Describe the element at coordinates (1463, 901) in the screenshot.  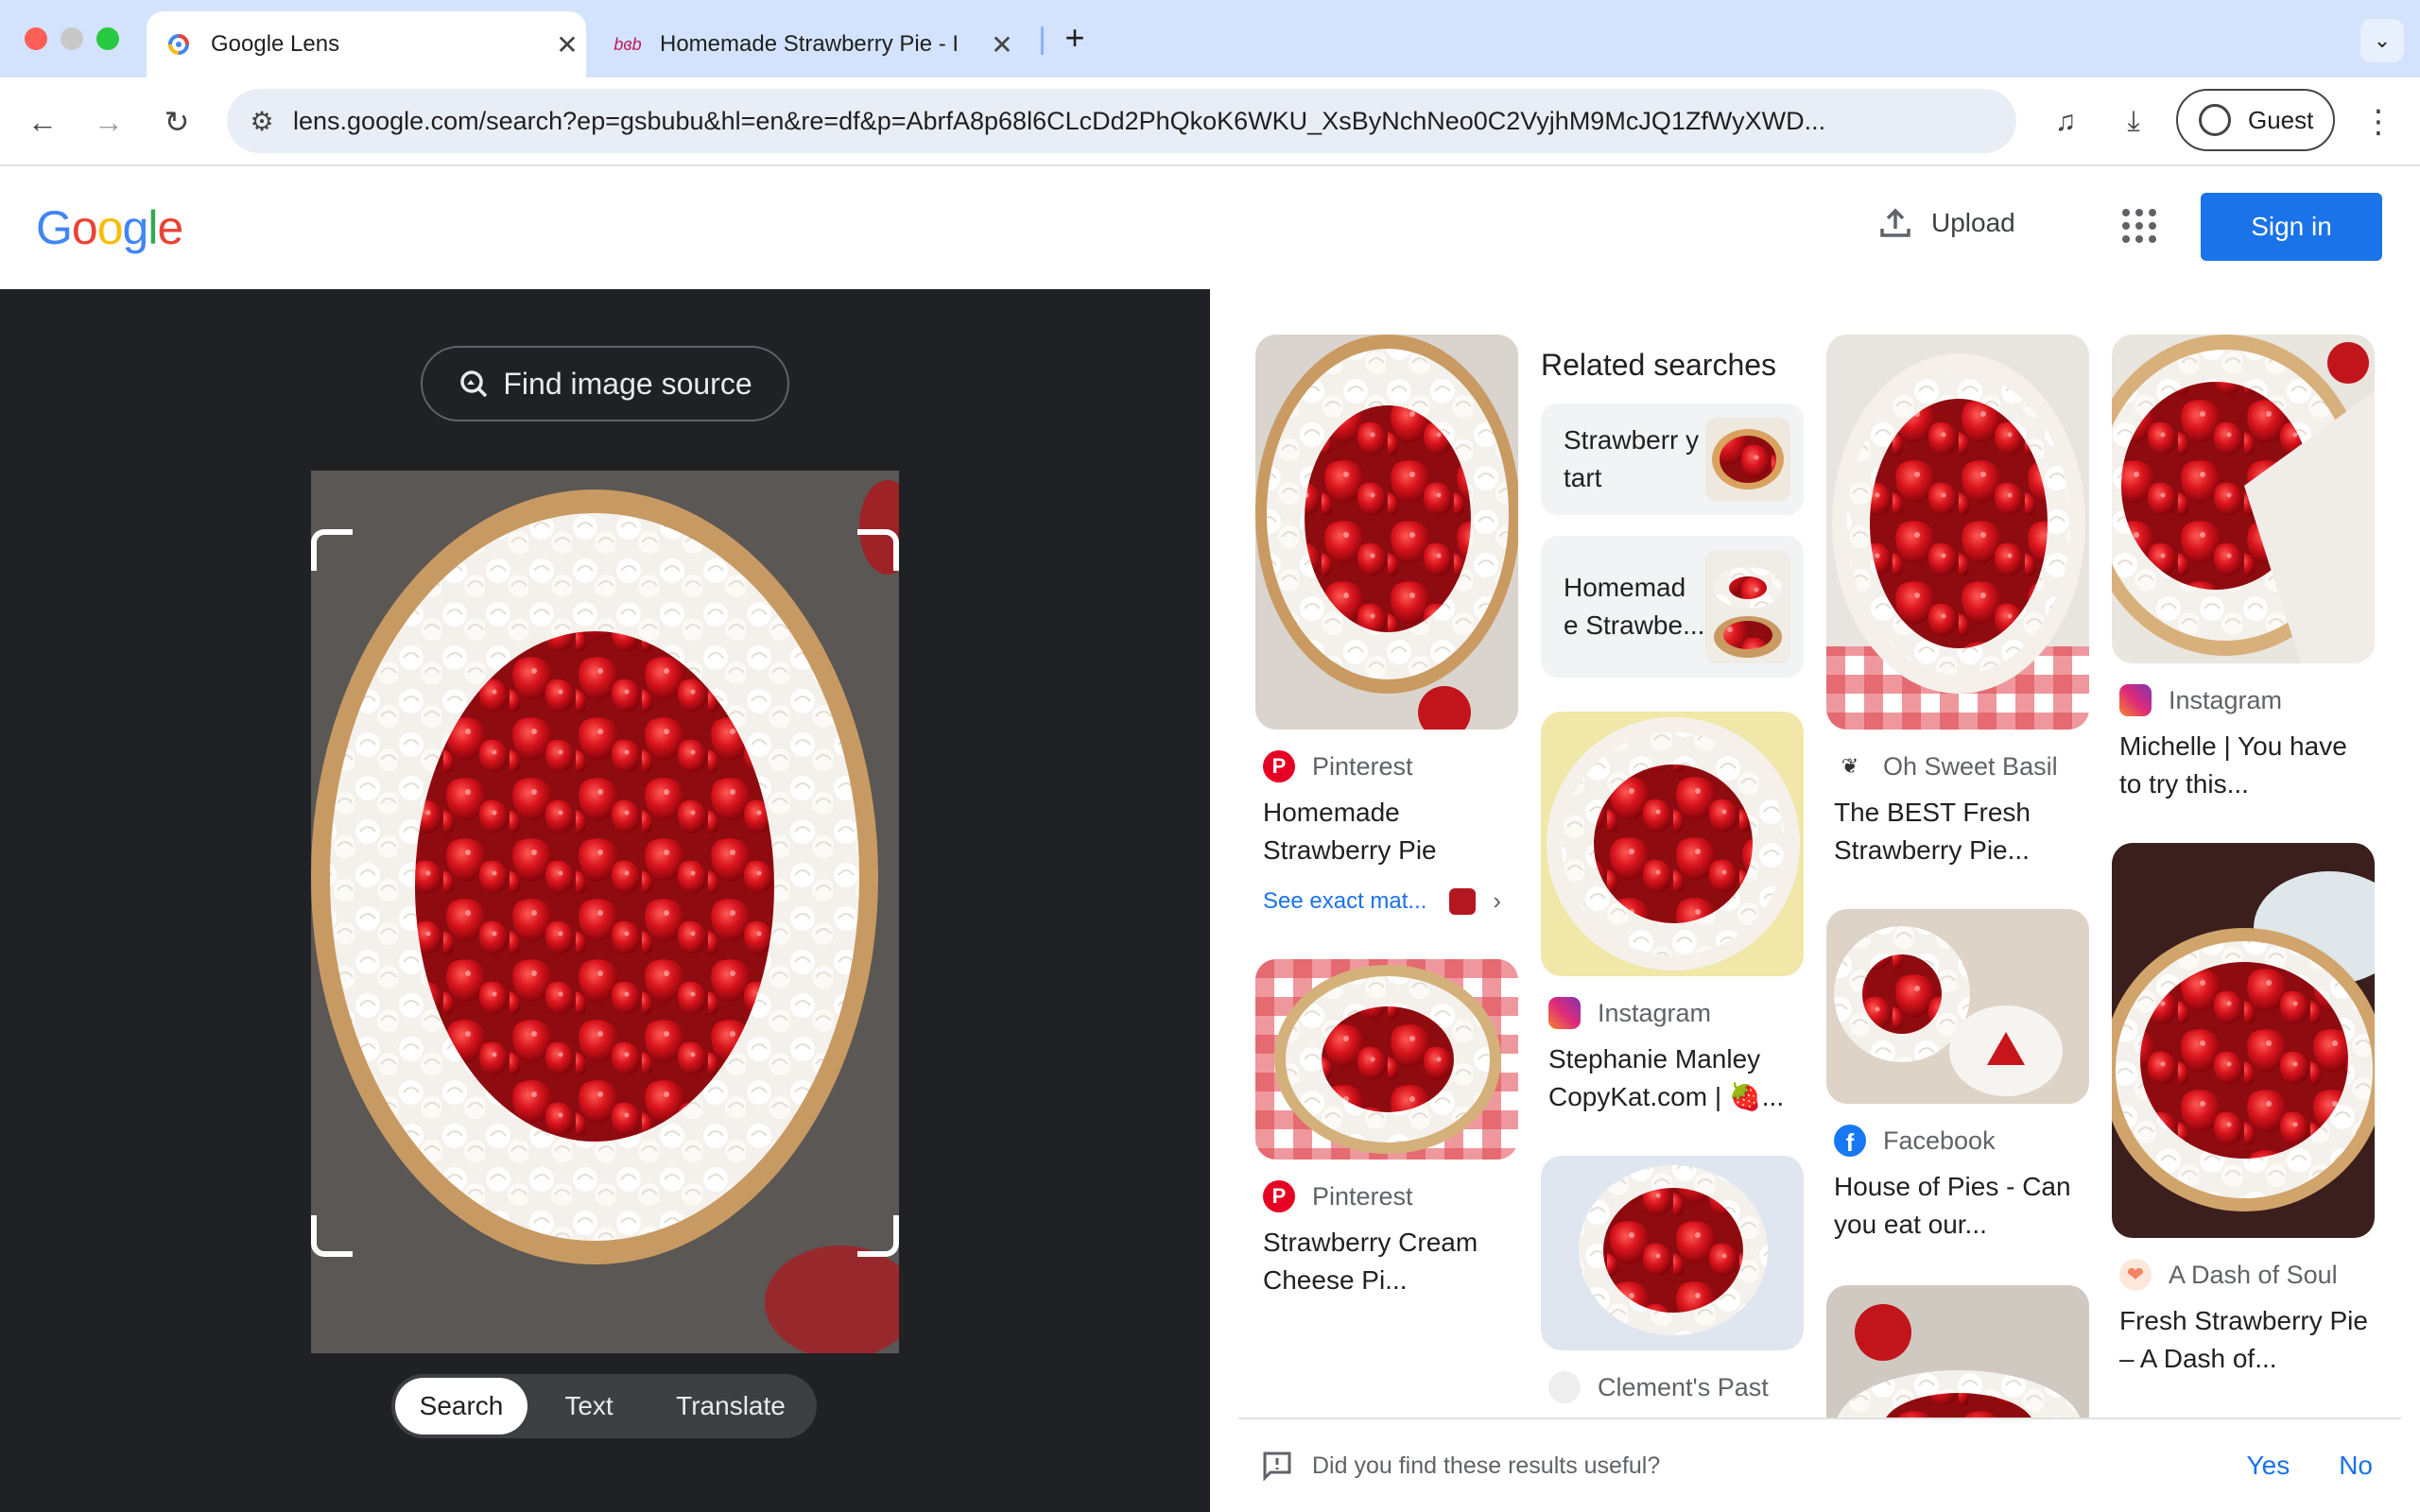
I see `exact-match-thumb` at that location.